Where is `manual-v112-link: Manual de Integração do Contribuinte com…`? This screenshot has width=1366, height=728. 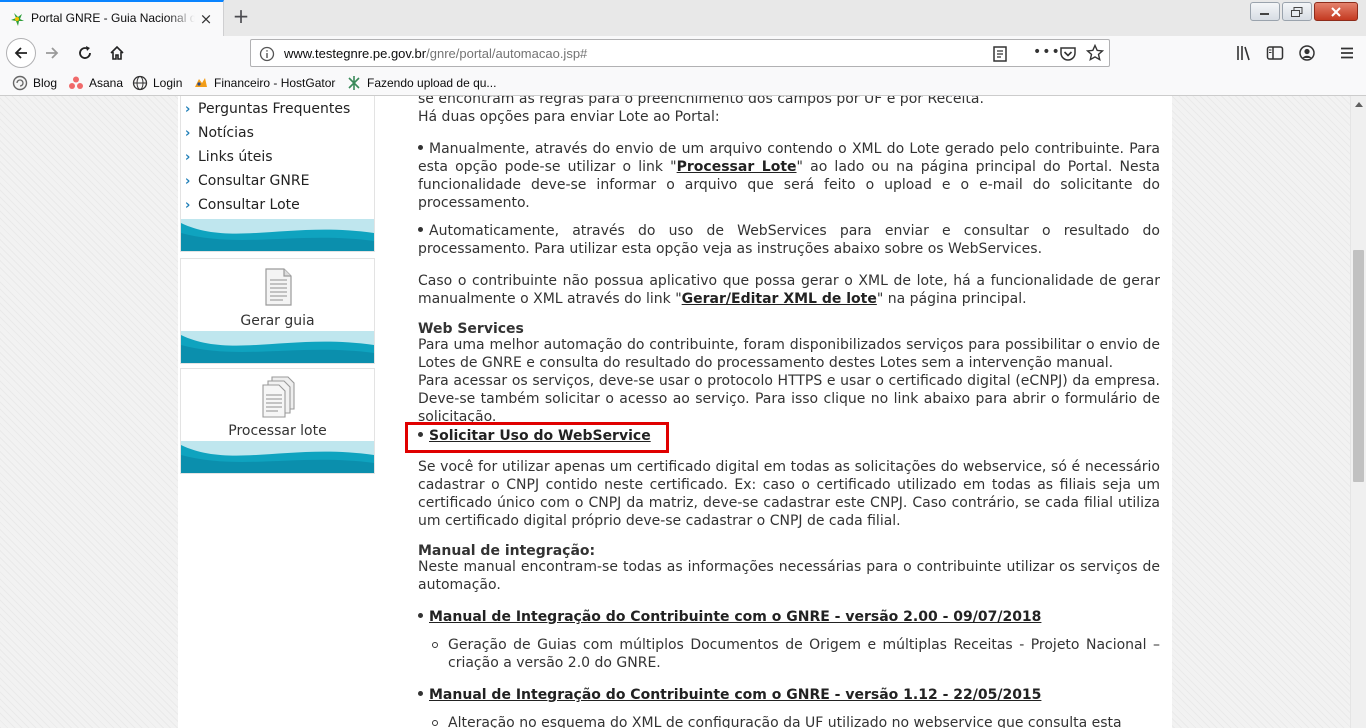 manual-v112-link: Manual de Integração do Contribuinte com… is located at coordinates (735, 695).